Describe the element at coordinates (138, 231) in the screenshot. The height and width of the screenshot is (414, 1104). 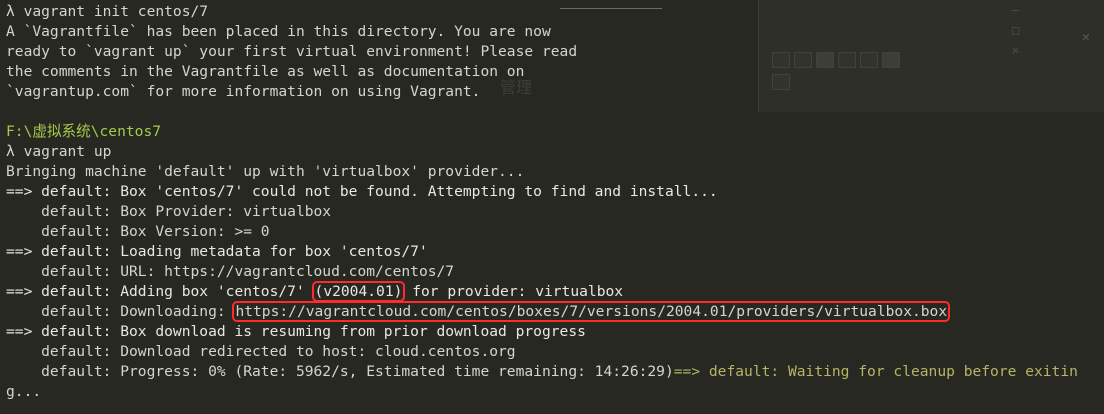
I see `output-line: default: Box Version: >= 0` at that location.